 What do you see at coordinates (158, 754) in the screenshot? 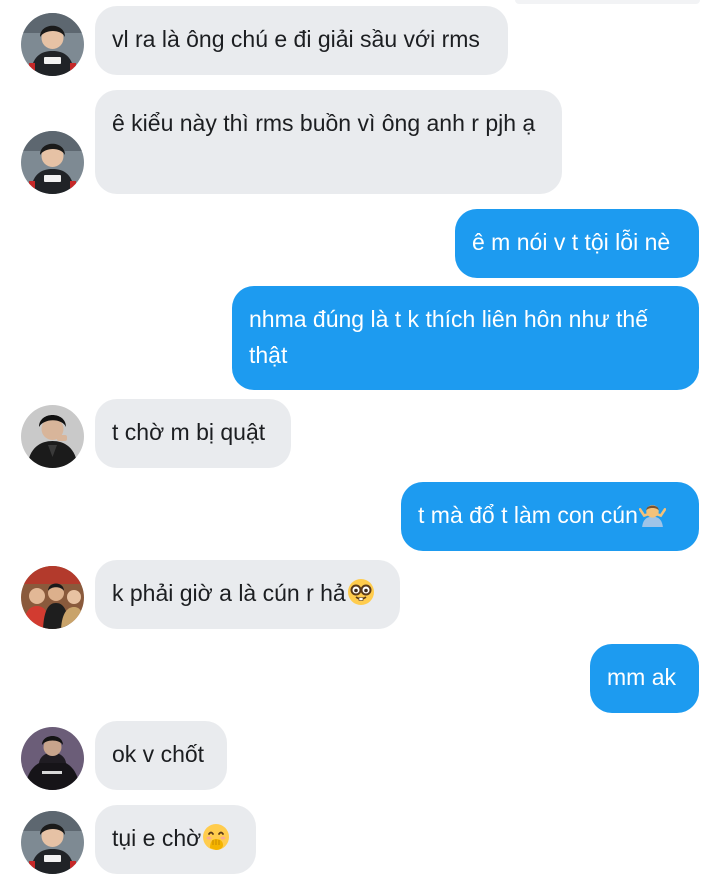
I see `message-text: ok v chốt` at bounding box center [158, 754].